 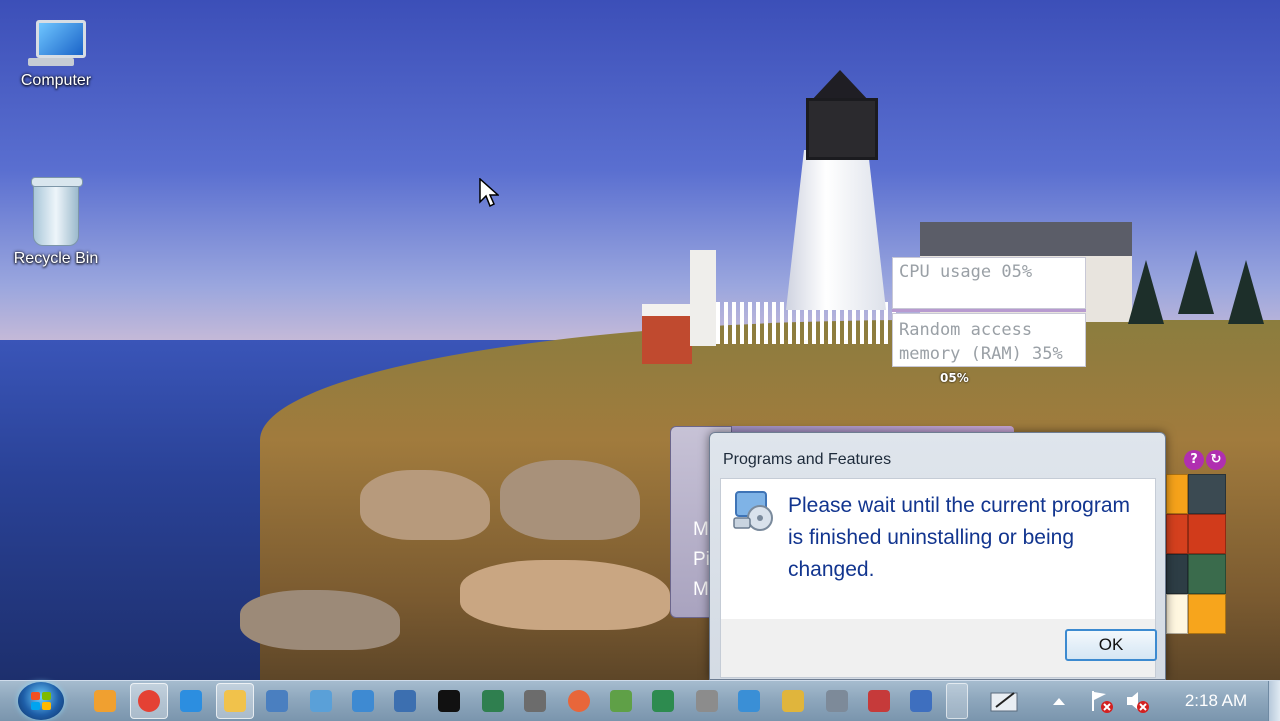 What do you see at coordinates (1111, 645) in the screenshot?
I see `ok-button: OK` at bounding box center [1111, 645].